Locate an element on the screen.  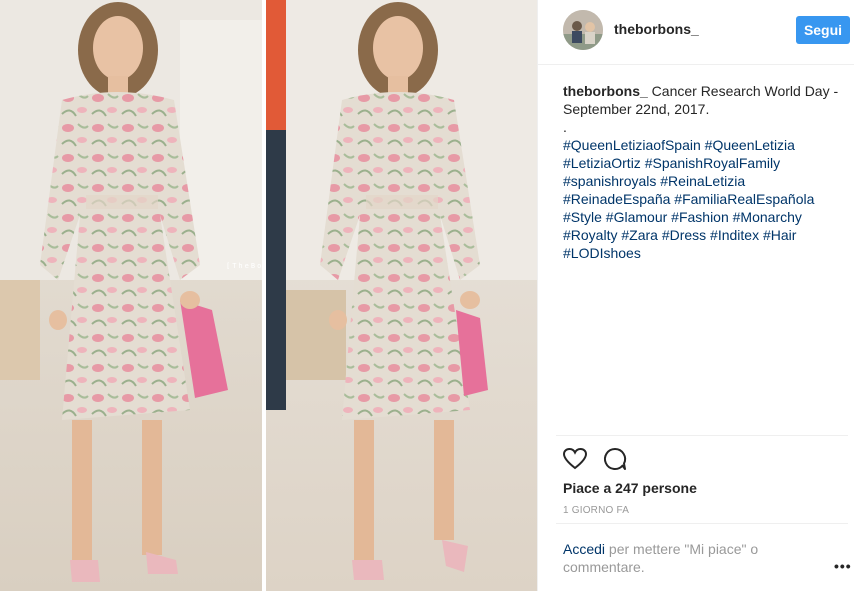
post-header: theborbons_ Segui is located at coordinates (696, 32).